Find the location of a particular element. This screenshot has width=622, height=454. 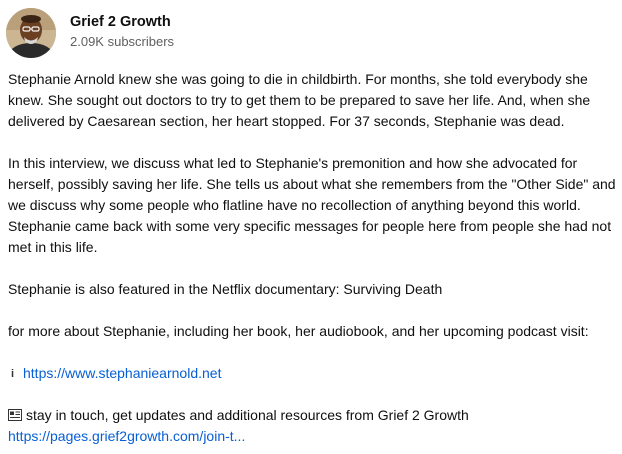

channel-avatar is located at coordinates (31, 33).